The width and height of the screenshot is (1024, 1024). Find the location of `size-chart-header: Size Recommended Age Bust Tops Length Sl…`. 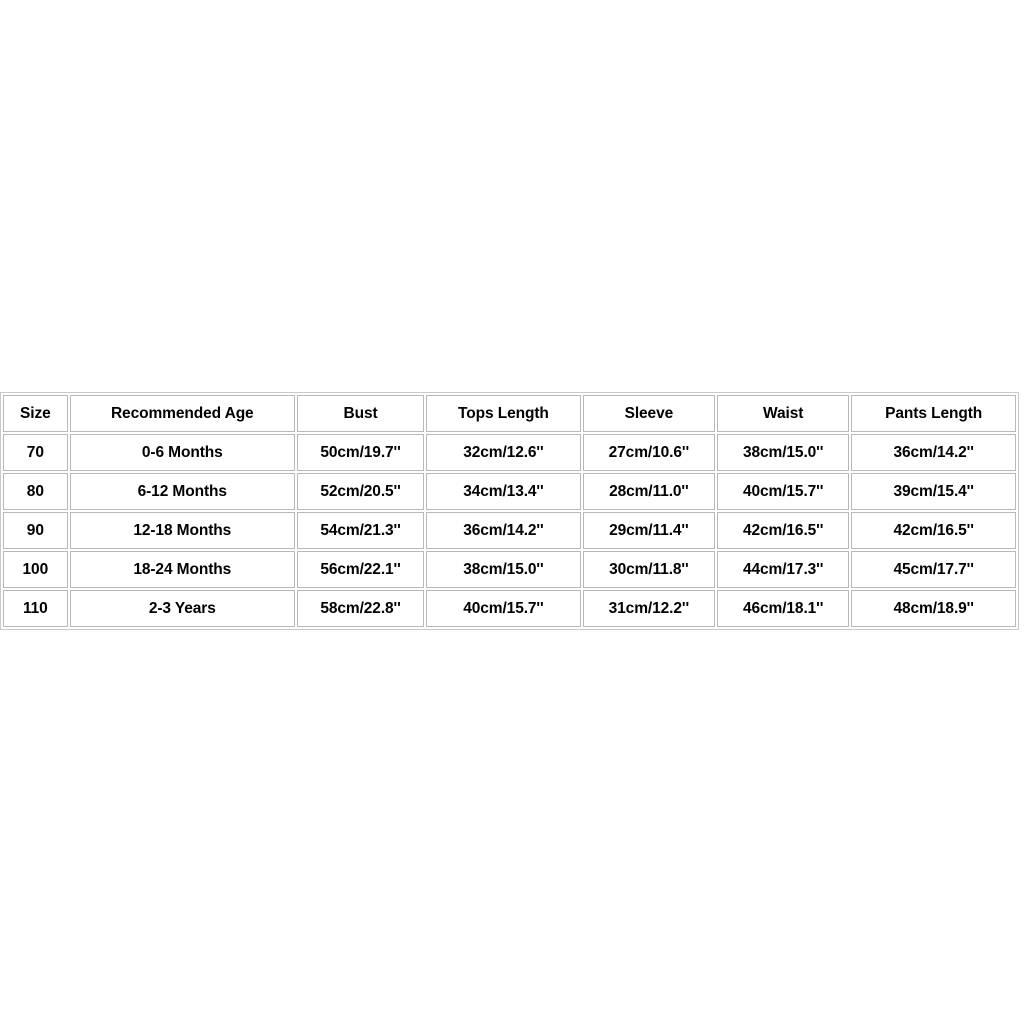

size-chart-header: Size Recommended Age Bust Tops Length Sl… is located at coordinates (509, 413).